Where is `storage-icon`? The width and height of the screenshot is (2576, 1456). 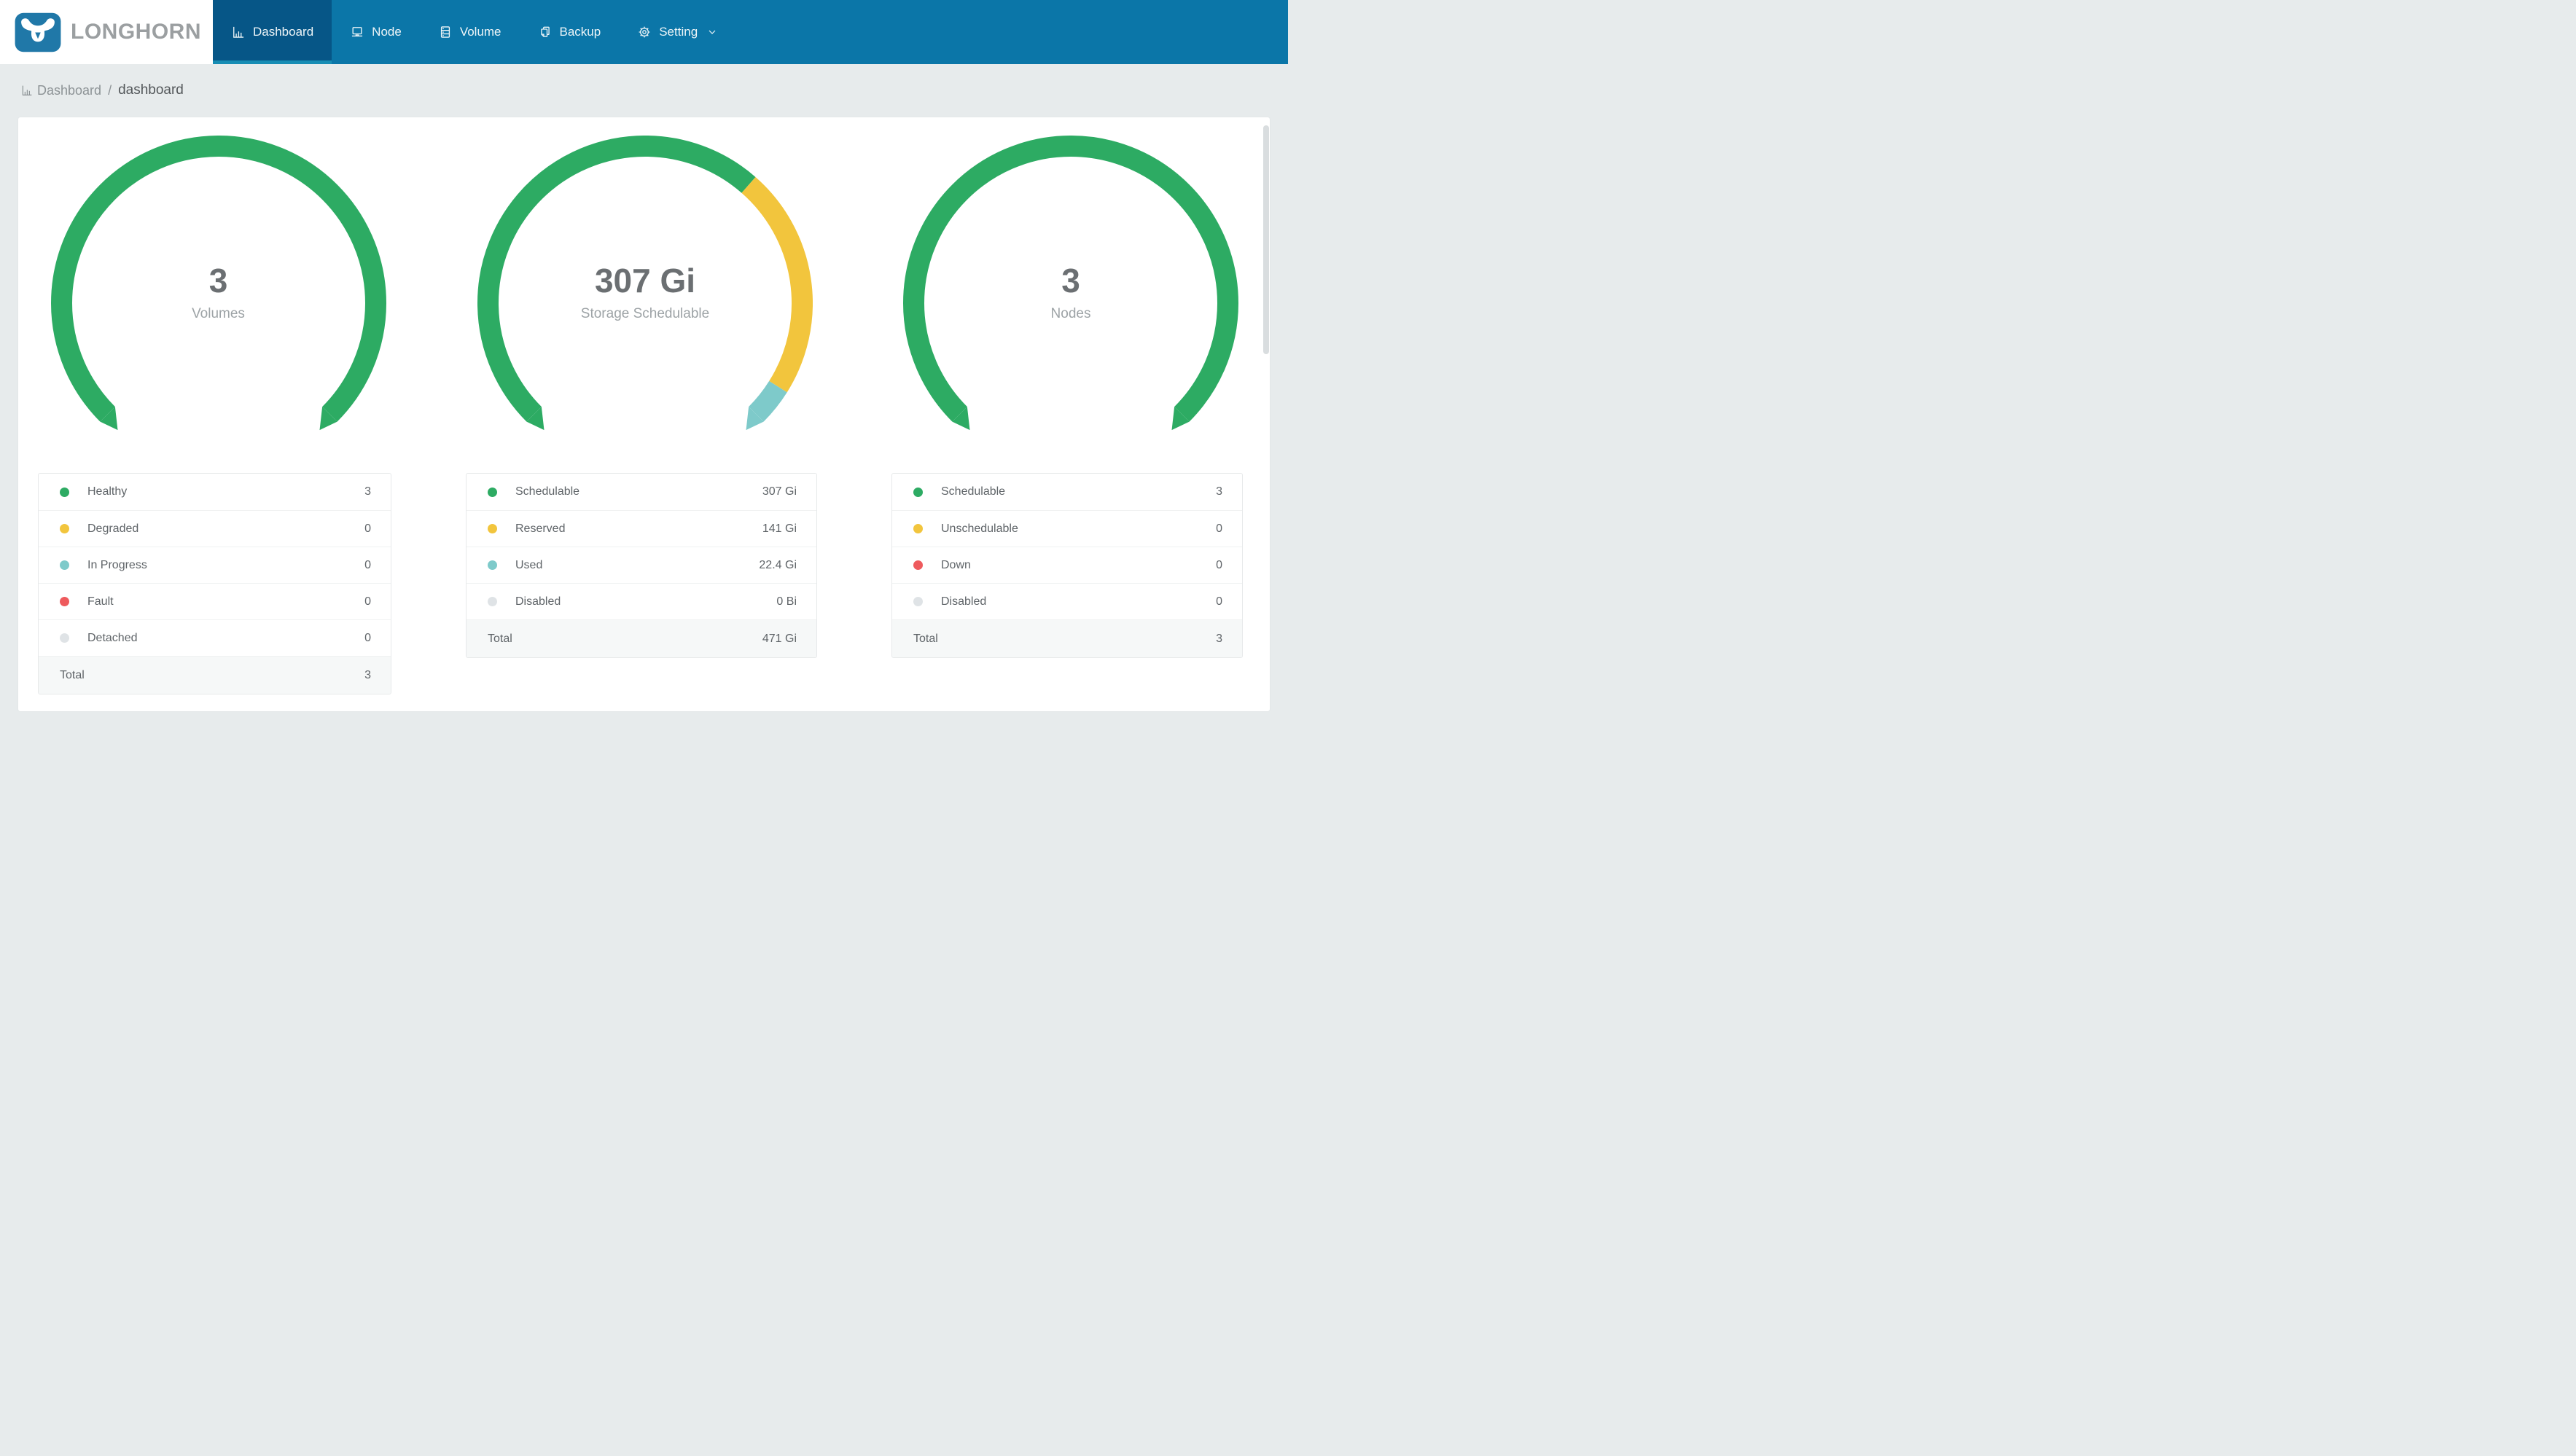
storage-icon is located at coordinates (445, 32).